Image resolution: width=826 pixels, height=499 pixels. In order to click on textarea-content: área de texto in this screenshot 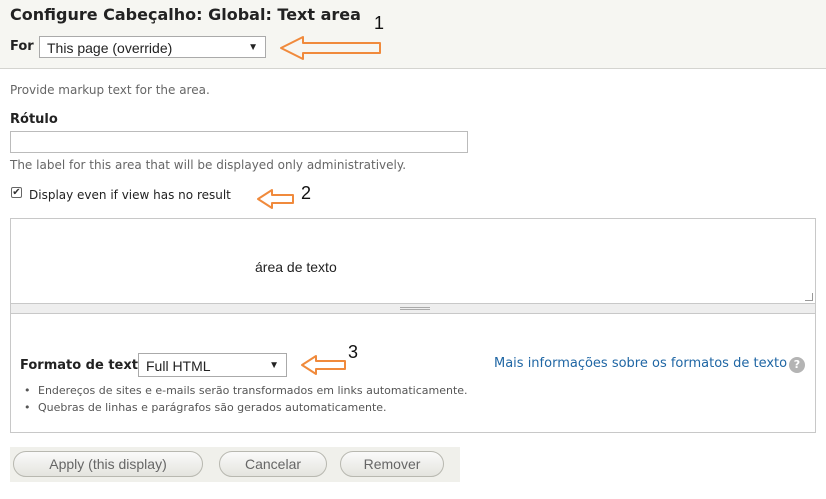, I will do `click(296, 267)`.